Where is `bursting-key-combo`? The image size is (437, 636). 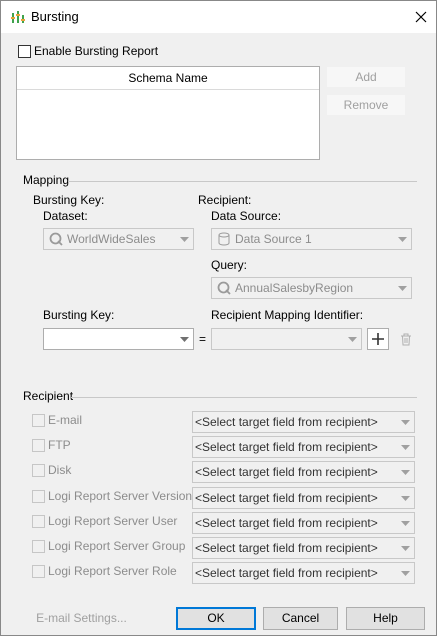 bursting-key-combo is located at coordinates (118, 339).